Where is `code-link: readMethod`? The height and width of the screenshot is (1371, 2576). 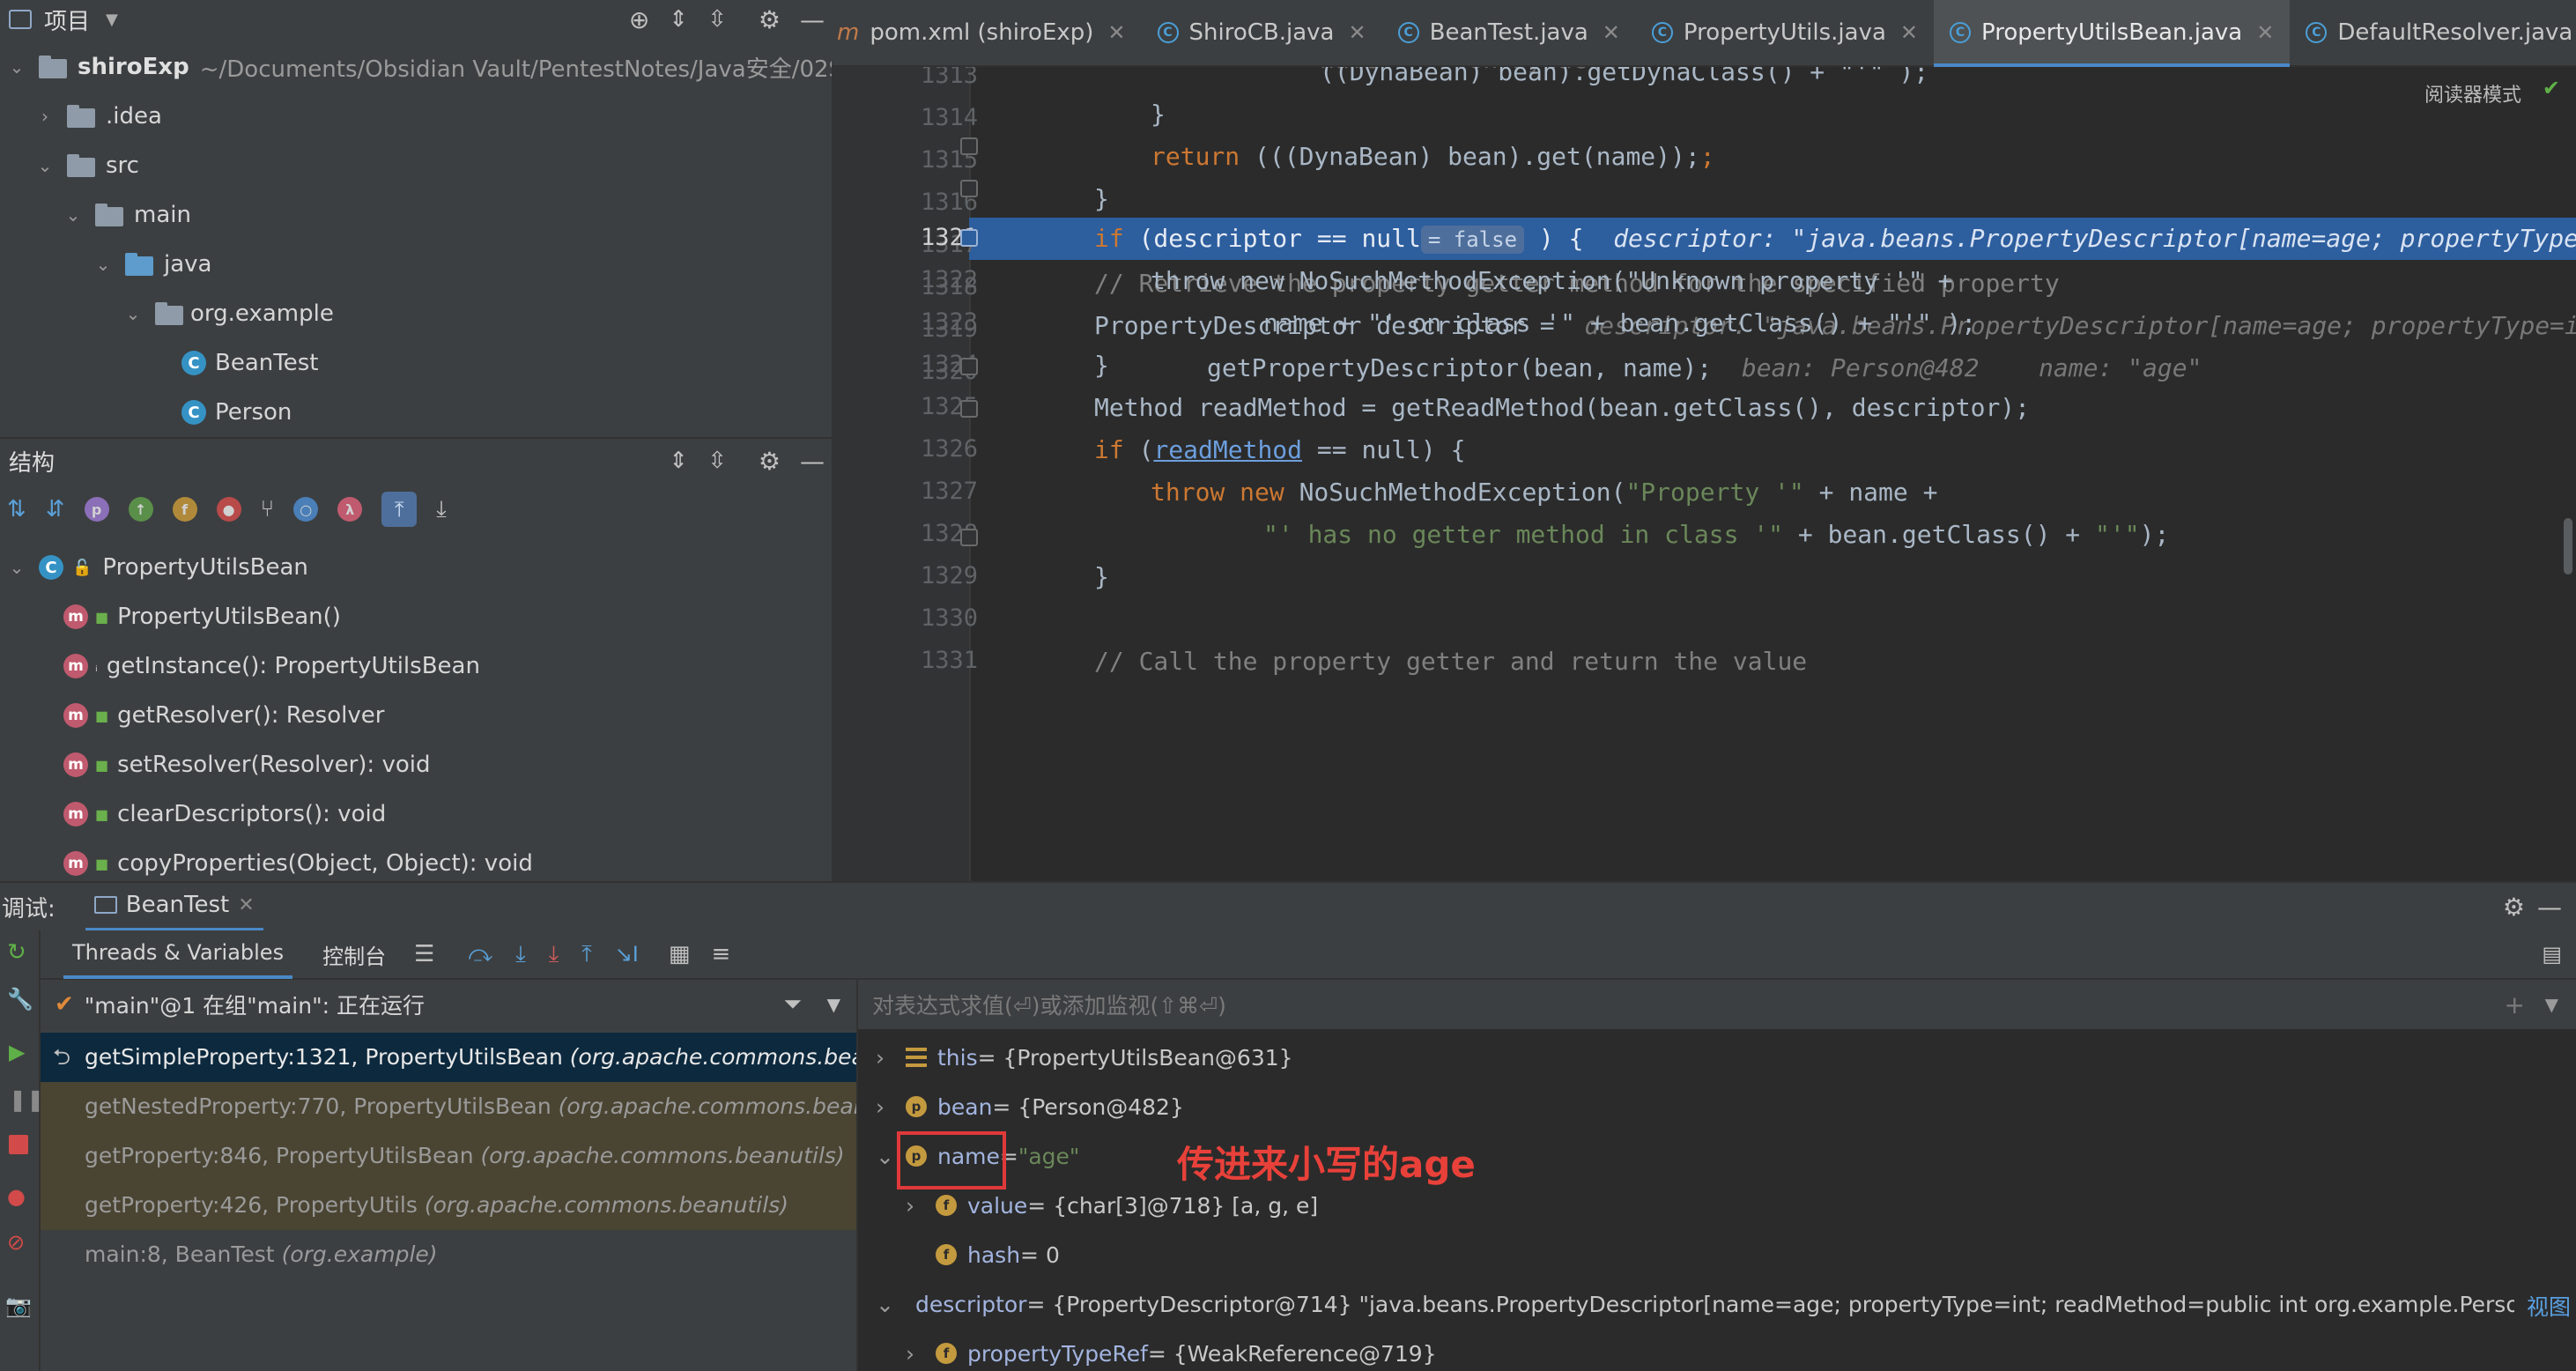 code-link: readMethod is located at coordinates (1228, 449).